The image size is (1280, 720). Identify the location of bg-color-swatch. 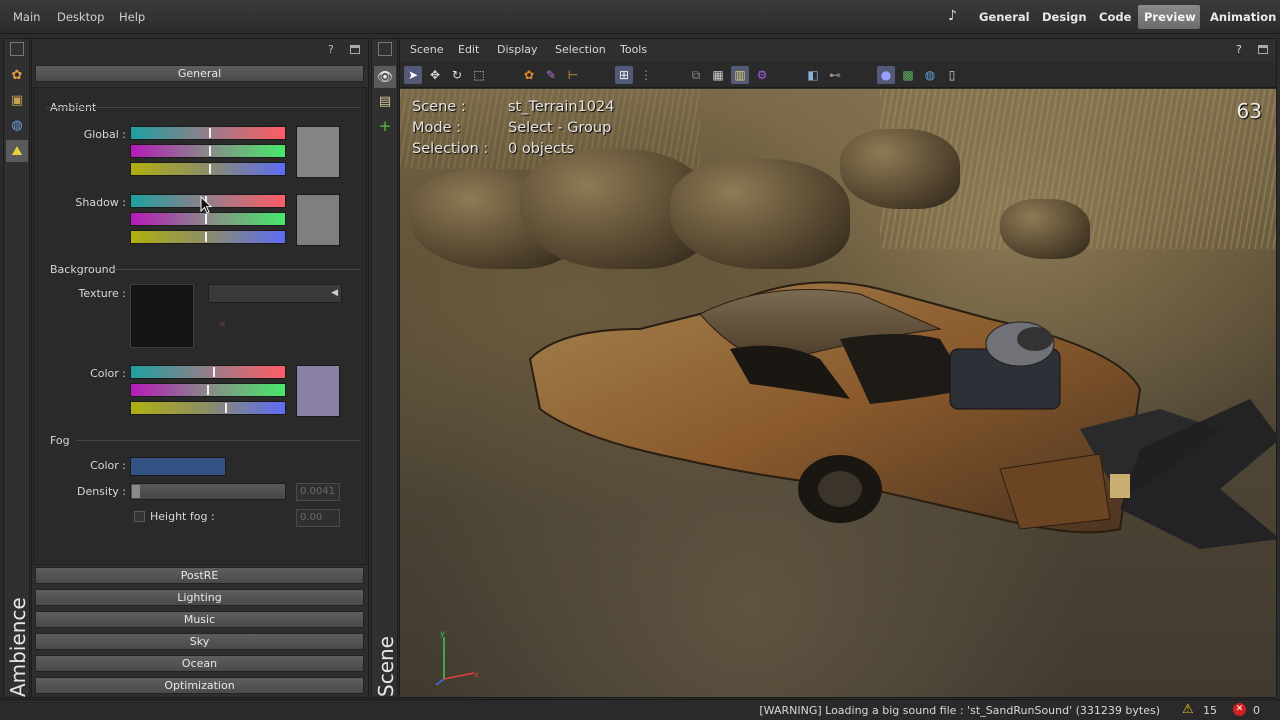
(318, 391).